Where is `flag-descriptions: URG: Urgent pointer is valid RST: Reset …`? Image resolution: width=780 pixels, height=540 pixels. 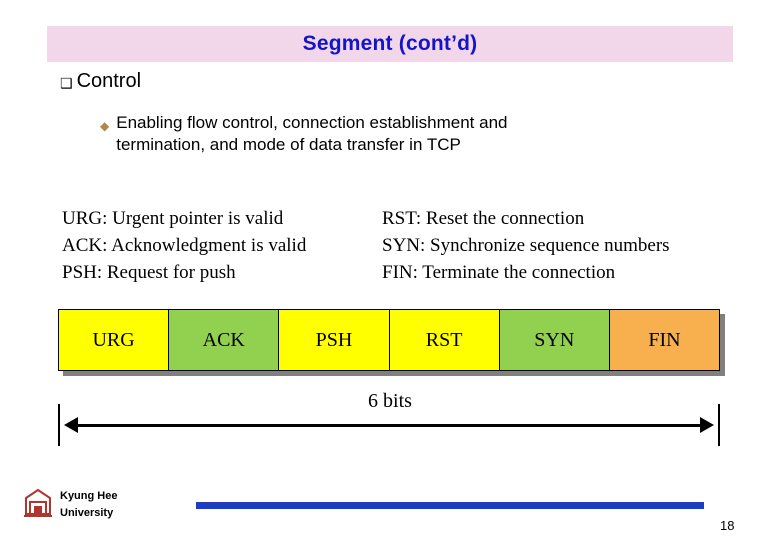 flag-descriptions: URG: Urgent pointer is valid RST: Reset … is located at coordinates (402, 248).